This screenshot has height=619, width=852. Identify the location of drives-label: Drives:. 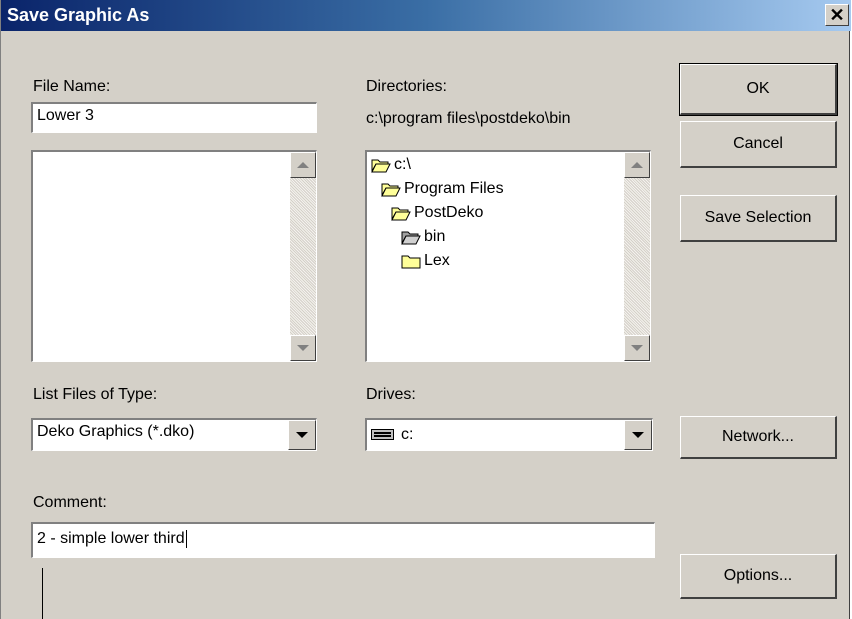
(391, 394).